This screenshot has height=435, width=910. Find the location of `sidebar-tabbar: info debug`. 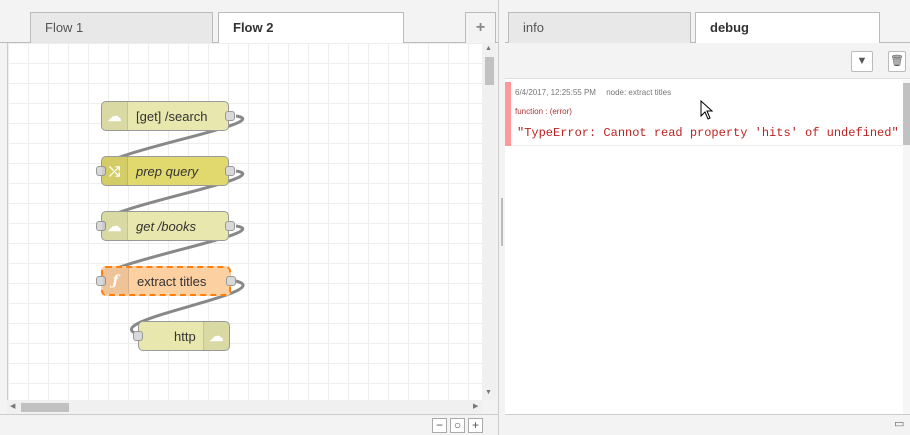

sidebar-tabbar: info debug is located at coordinates (707, 22).